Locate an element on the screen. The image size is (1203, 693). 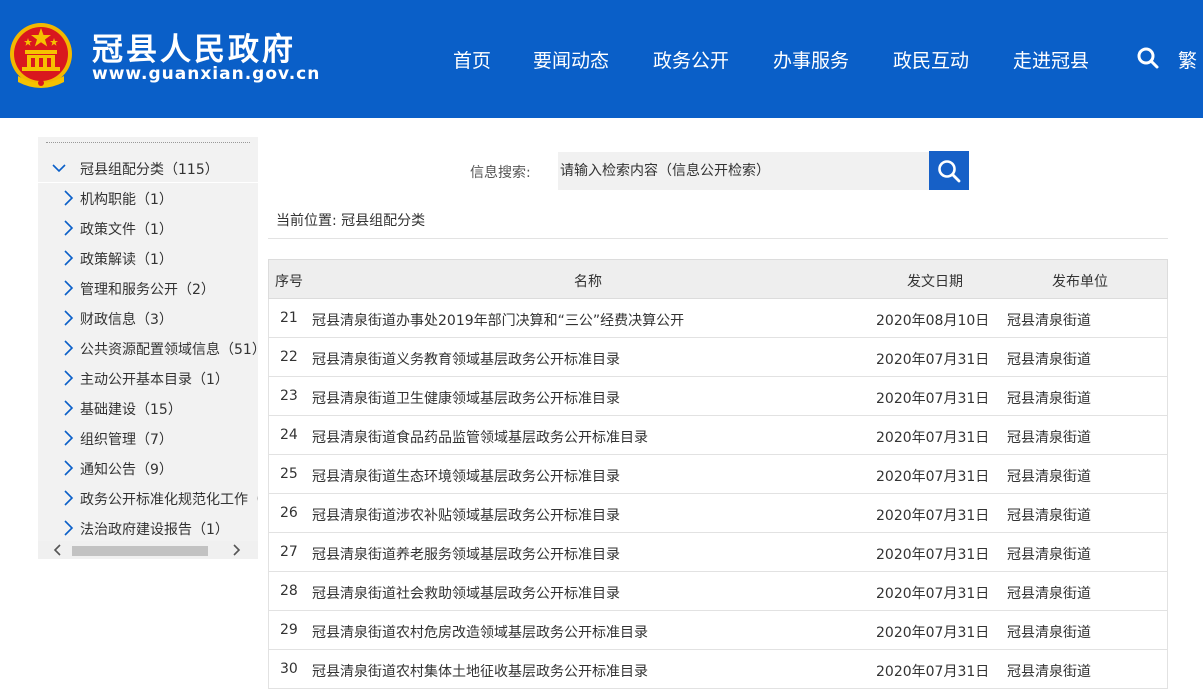
sidebar-item: 政务公开标准化规范化工作（ is located at coordinates (148, 498).